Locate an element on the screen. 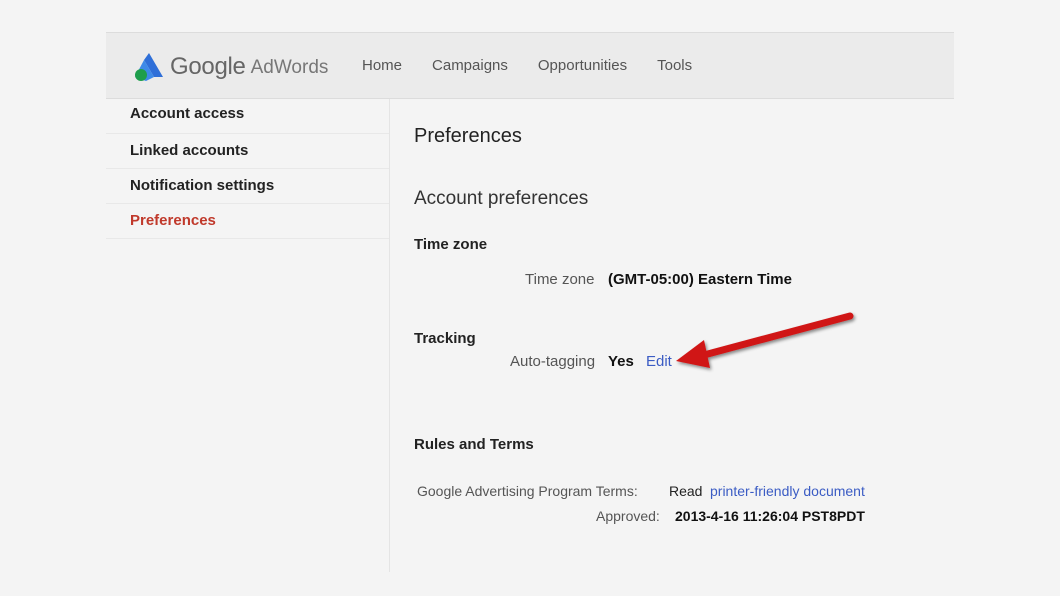 The image size is (1060, 596). timezone-heading: Time zone is located at coordinates (451, 244).